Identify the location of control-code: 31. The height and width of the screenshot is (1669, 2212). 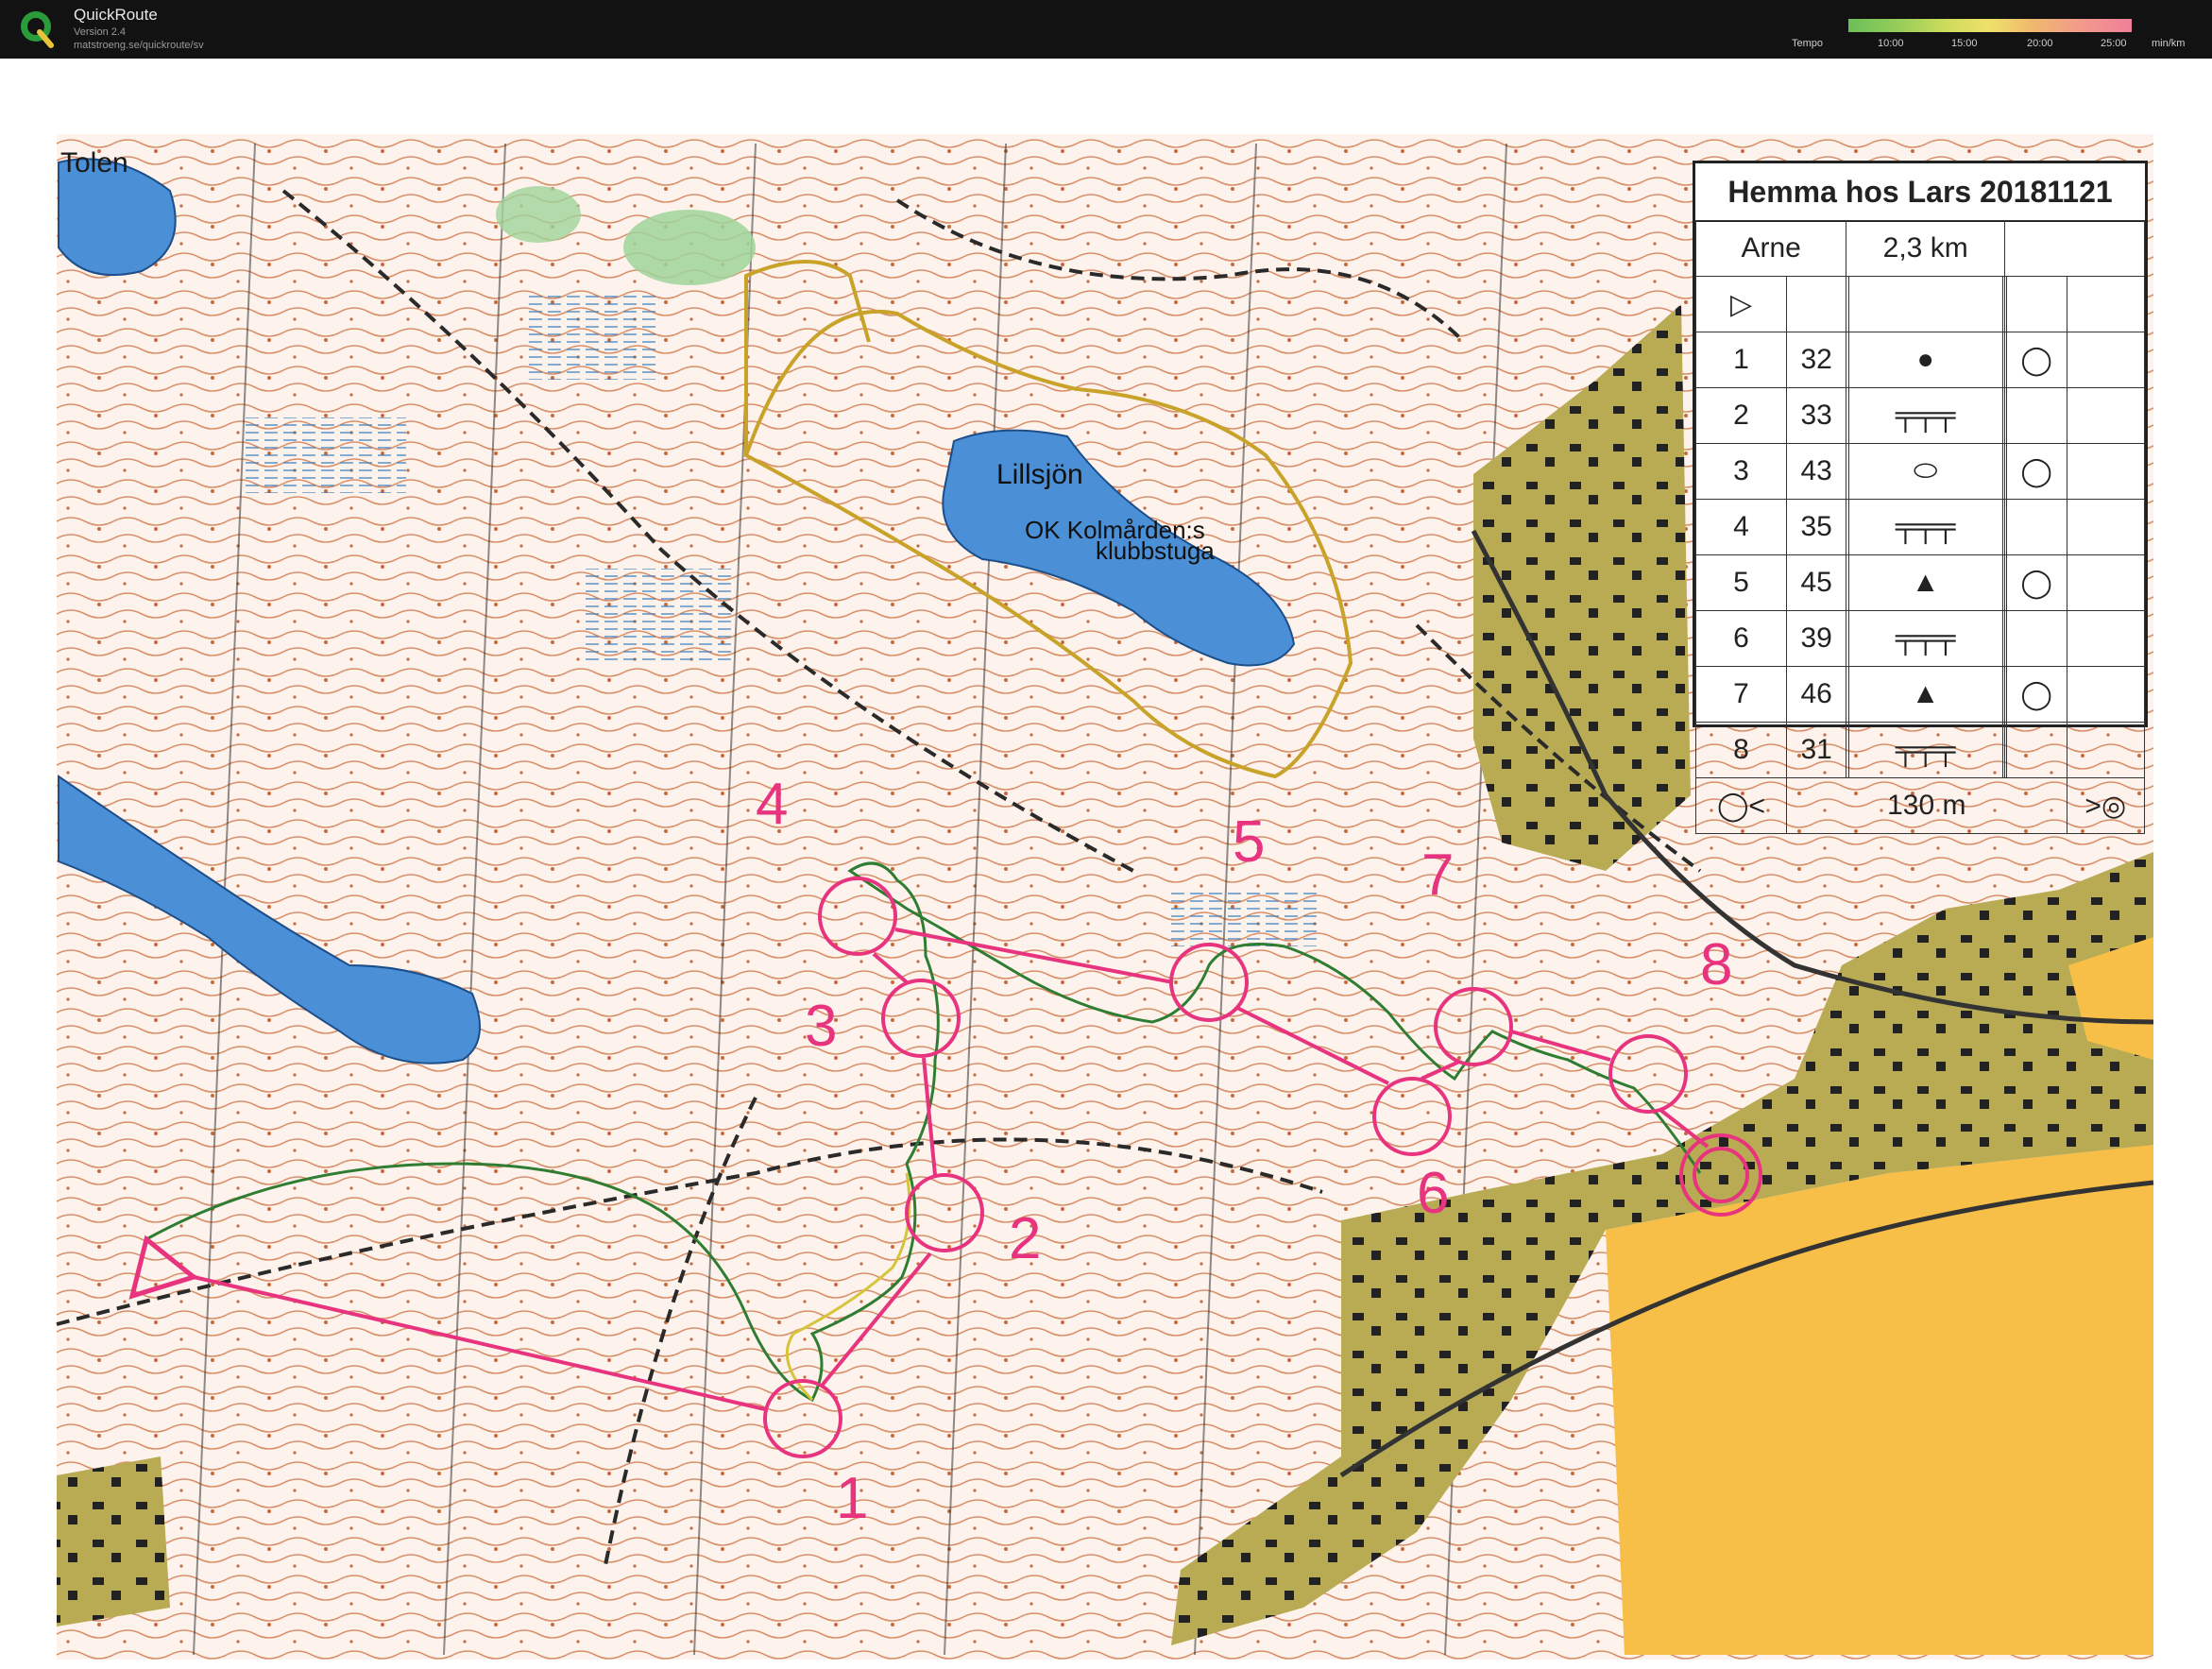
(1816, 750).